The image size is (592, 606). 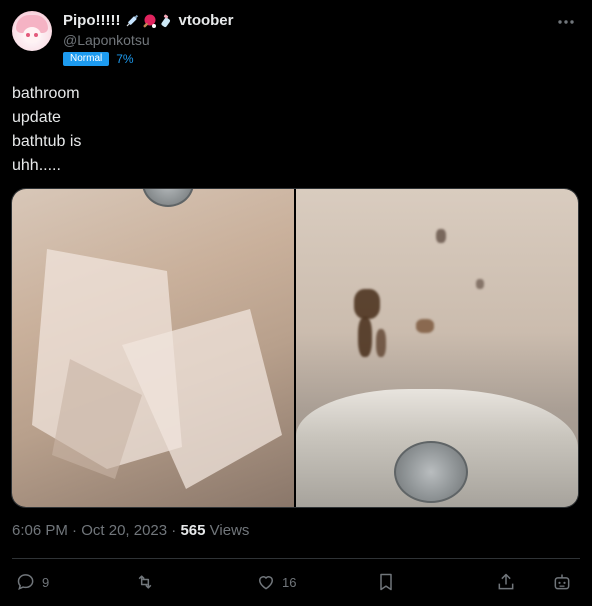 I want to click on name-emojis, so click(x=149, y=21).